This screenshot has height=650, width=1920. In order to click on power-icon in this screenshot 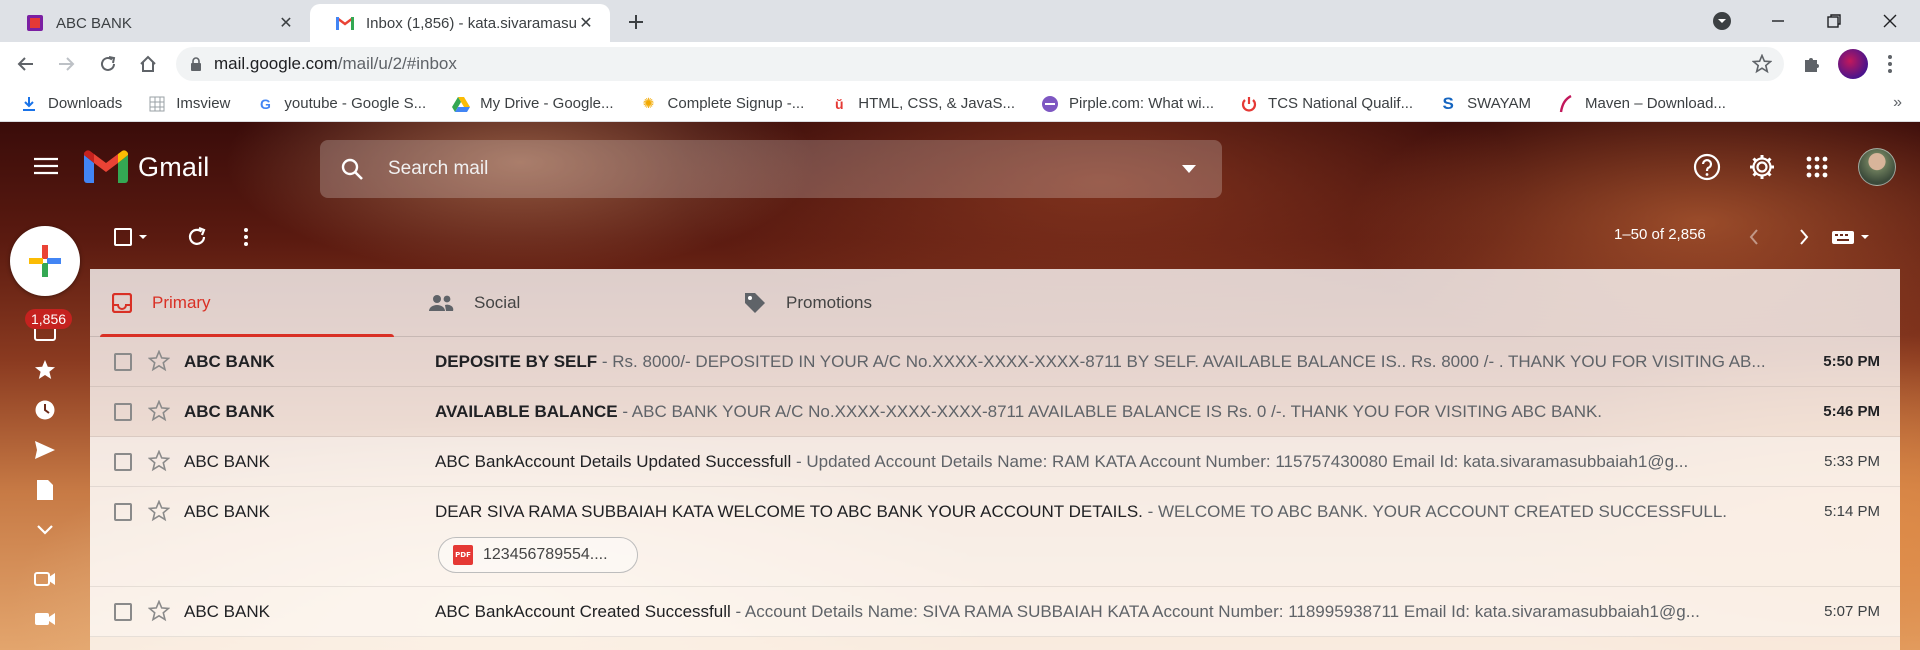, I will do `click(1249, 104)`.